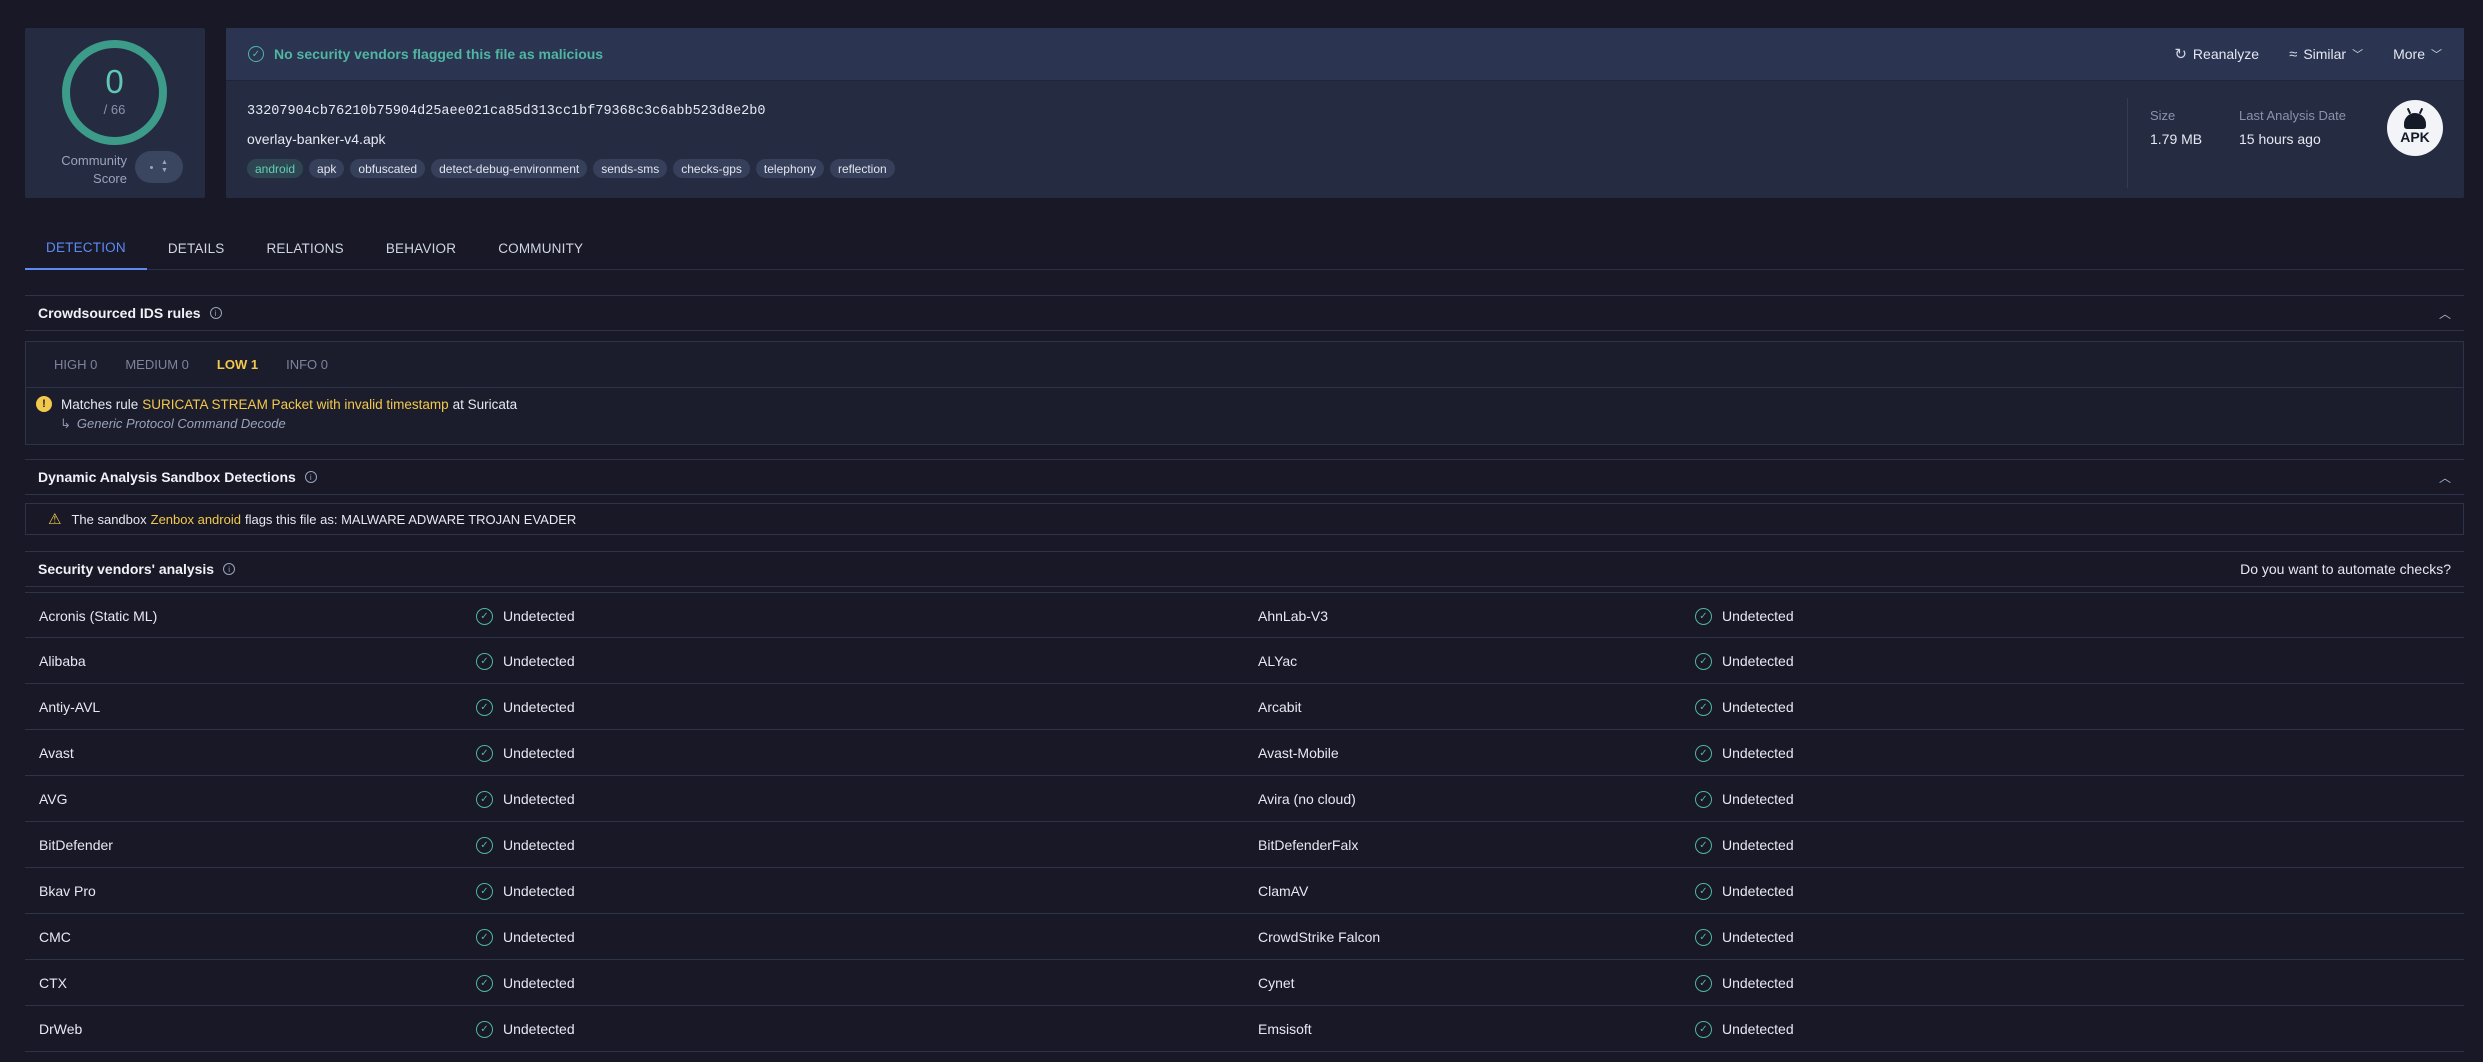 This screenshot has width=2483, height=1062. Describe the element at coordinates (2326, 54) in the screenshot. I see `similar-button: ≈ Similar ﹀` at that location.